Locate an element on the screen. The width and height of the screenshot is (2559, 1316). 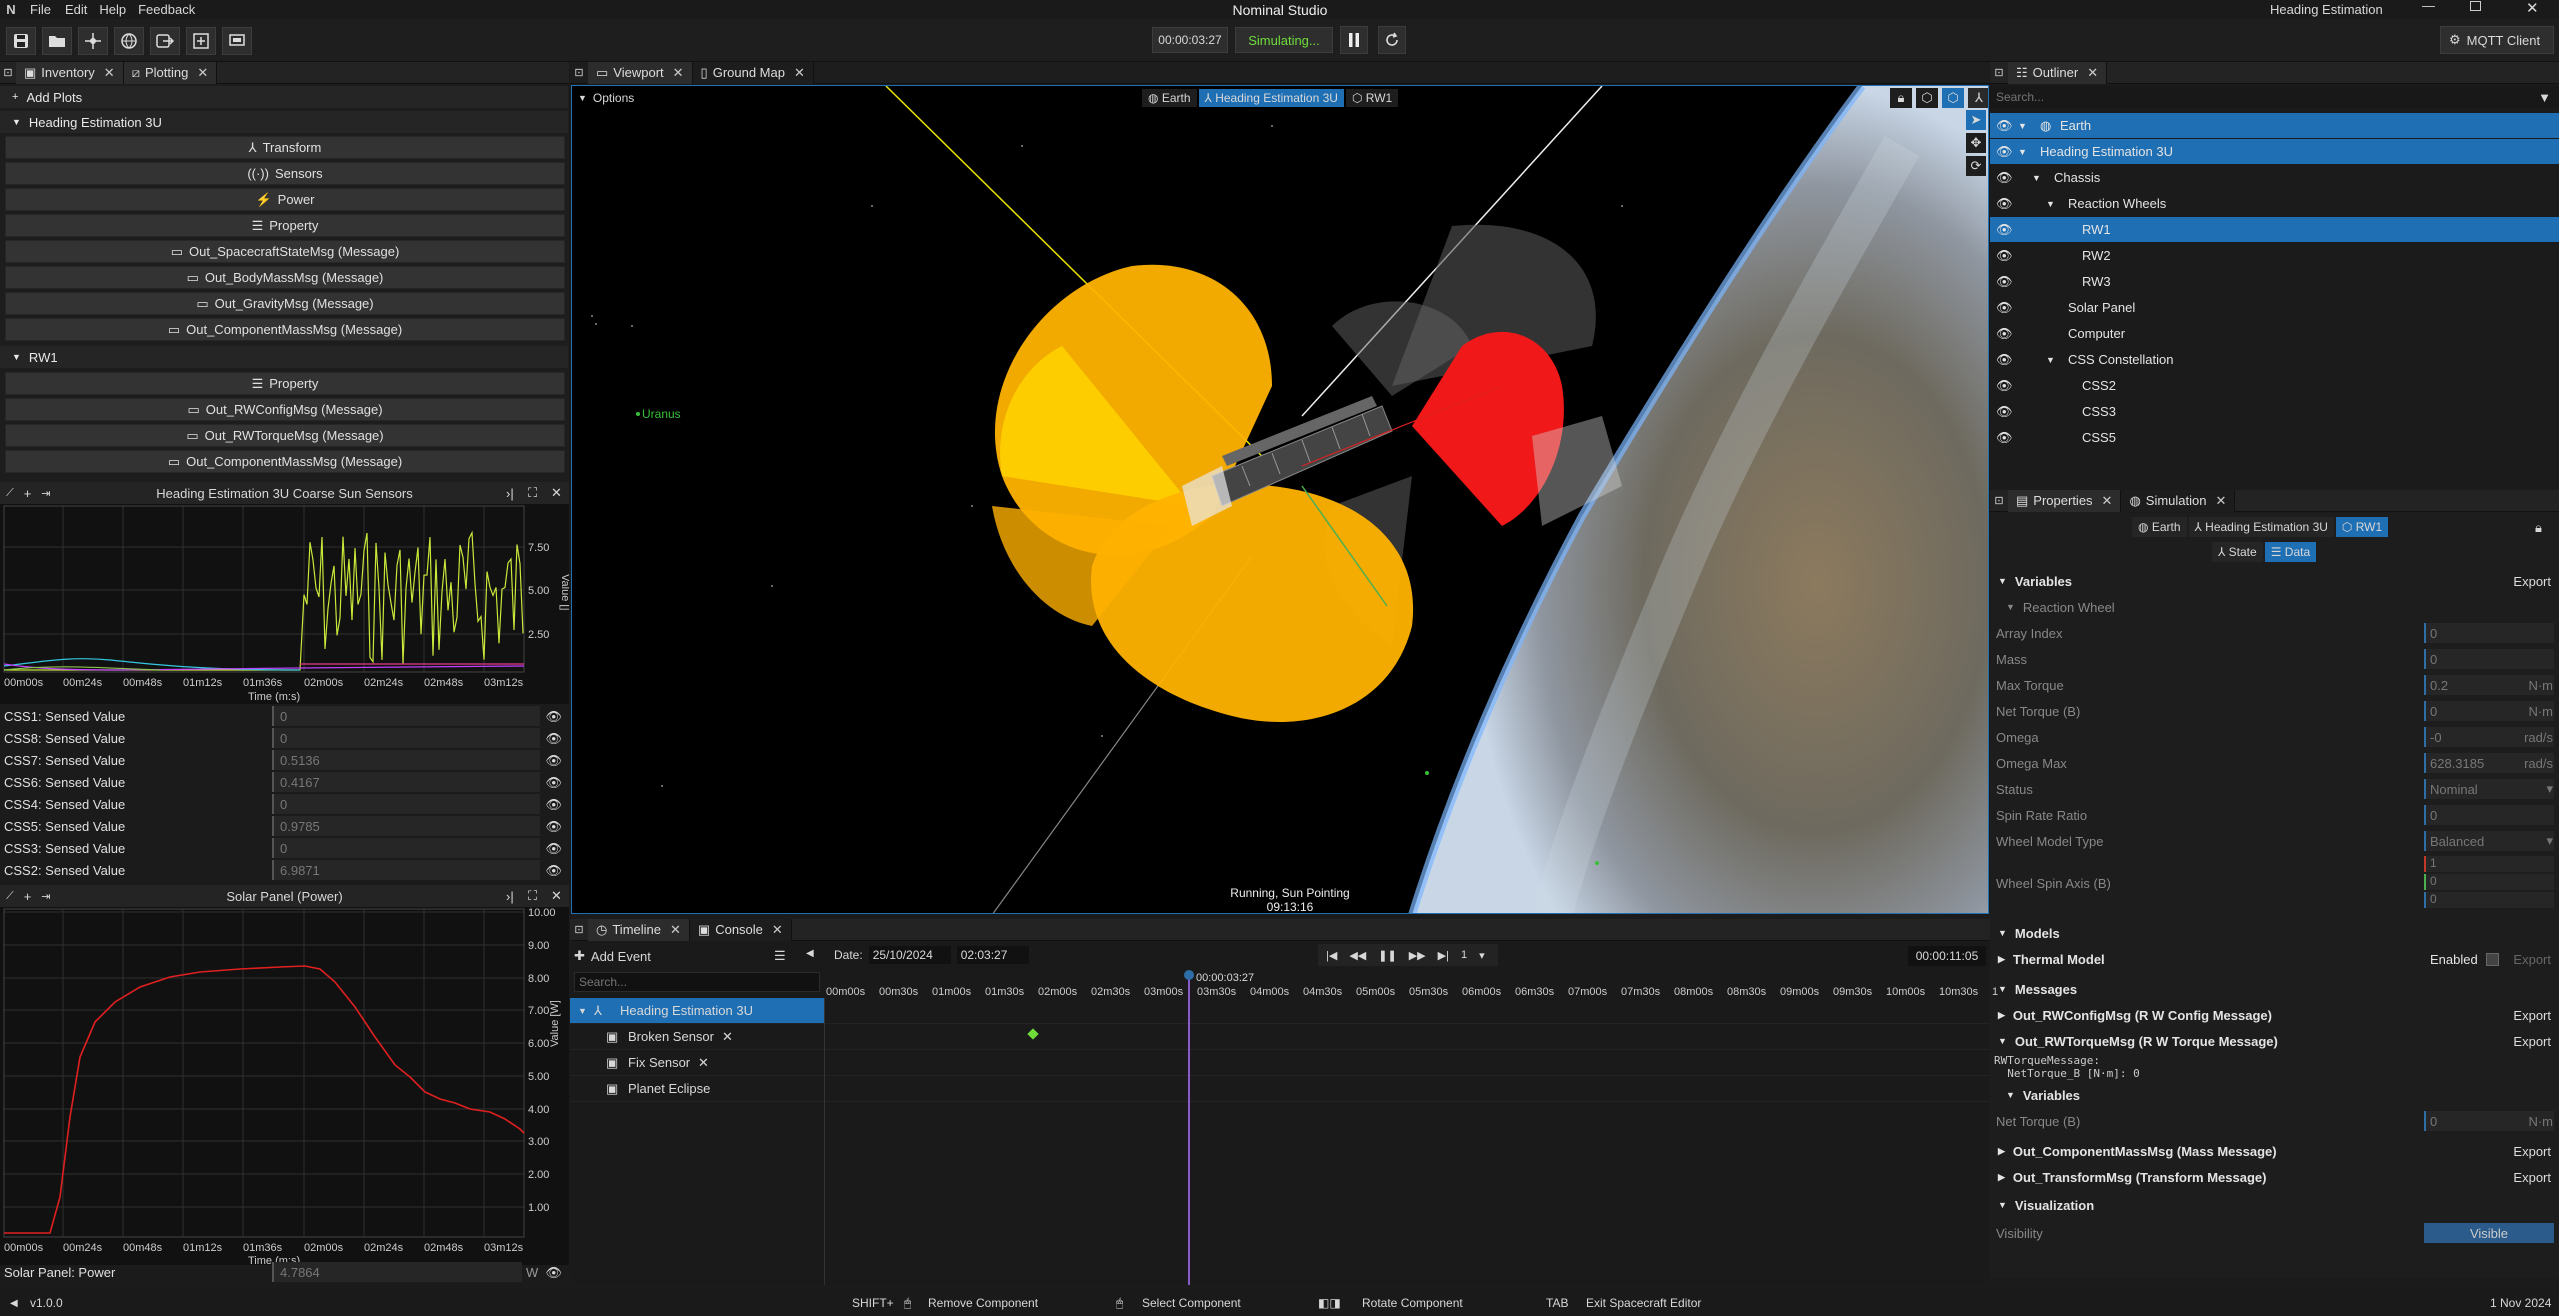
outliner-item: 👁 RW1 is located at coordinates (2274, 229).